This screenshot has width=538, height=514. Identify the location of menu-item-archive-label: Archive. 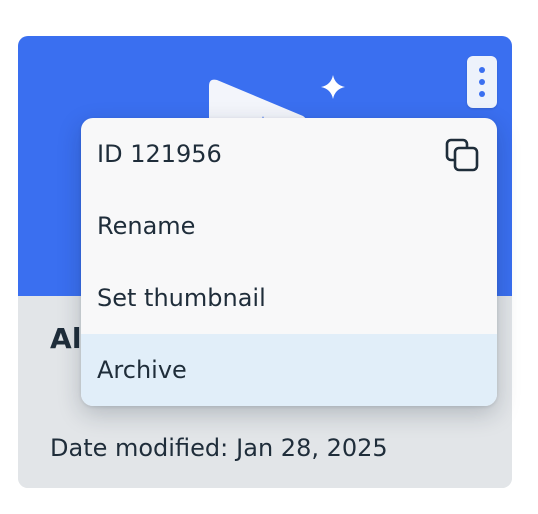
(142, 370).